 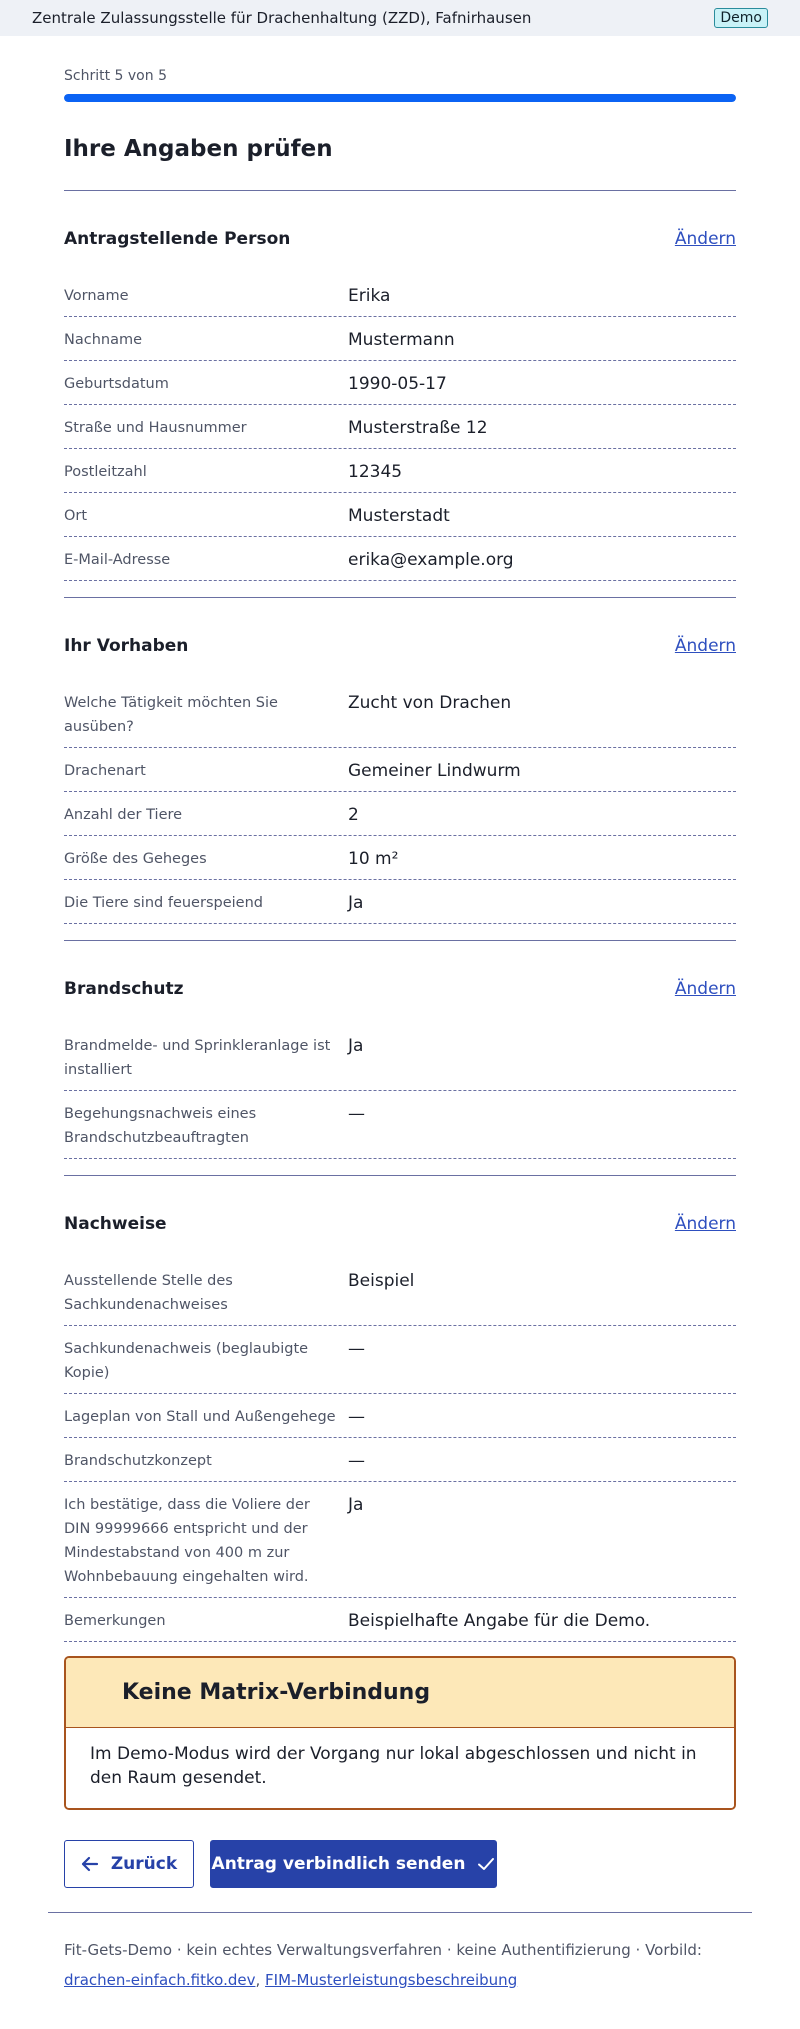 I want to click on summary-value: Gemeiner Lindwurm, so click(x=434, y=771).